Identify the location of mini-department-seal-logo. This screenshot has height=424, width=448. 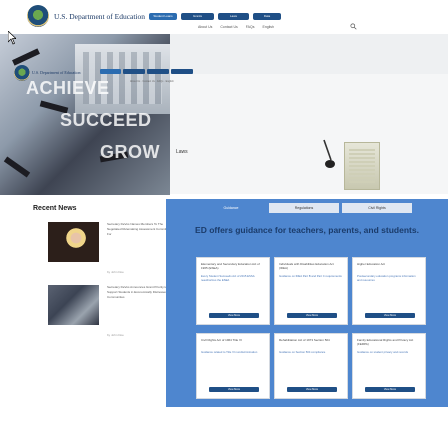
(22, 73).